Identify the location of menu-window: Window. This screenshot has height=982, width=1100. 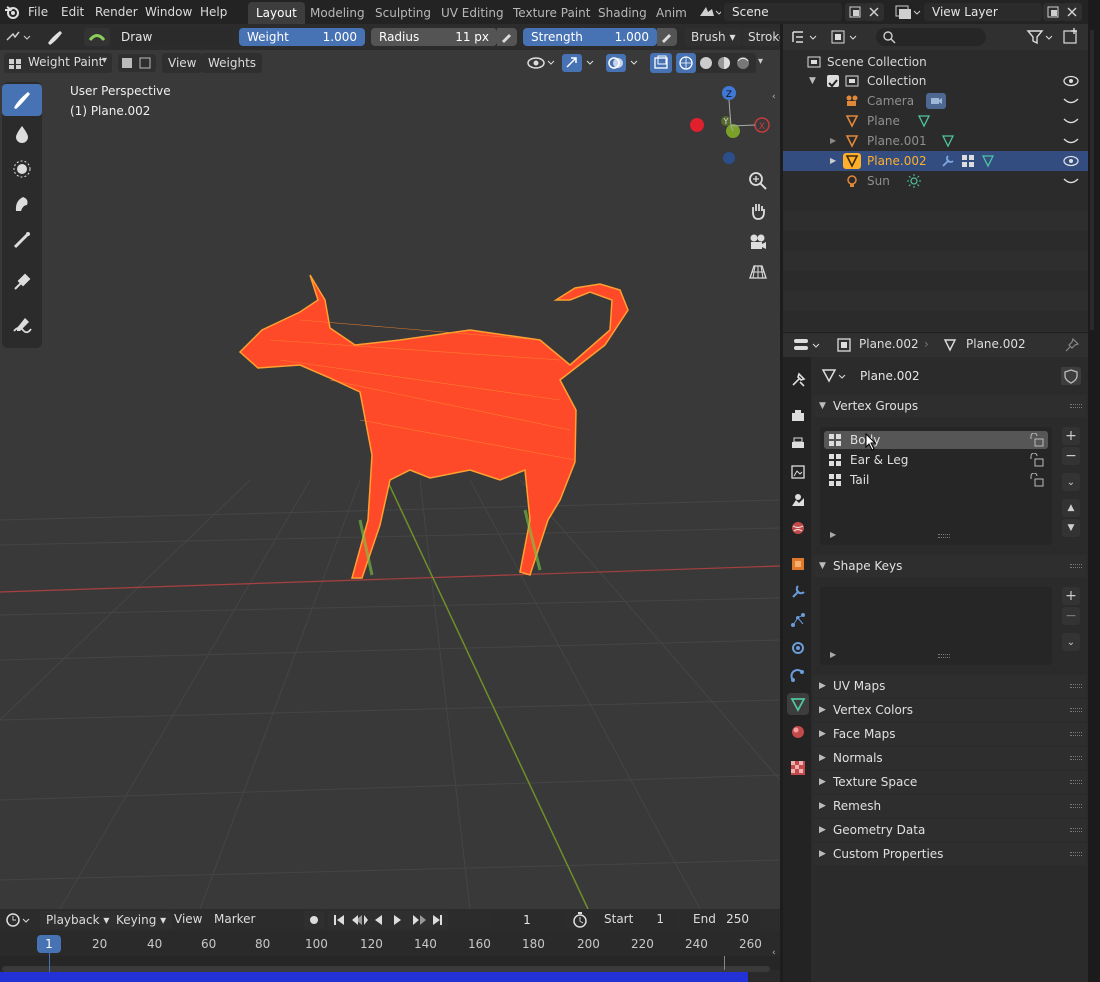
(168, 12).